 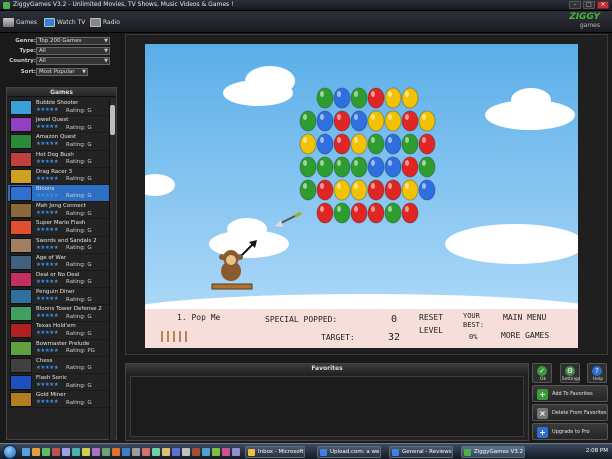 What do you see at coordinates (42, 61) in the screenshot?
I see `country-value: All` at bounding box center [42, 61].